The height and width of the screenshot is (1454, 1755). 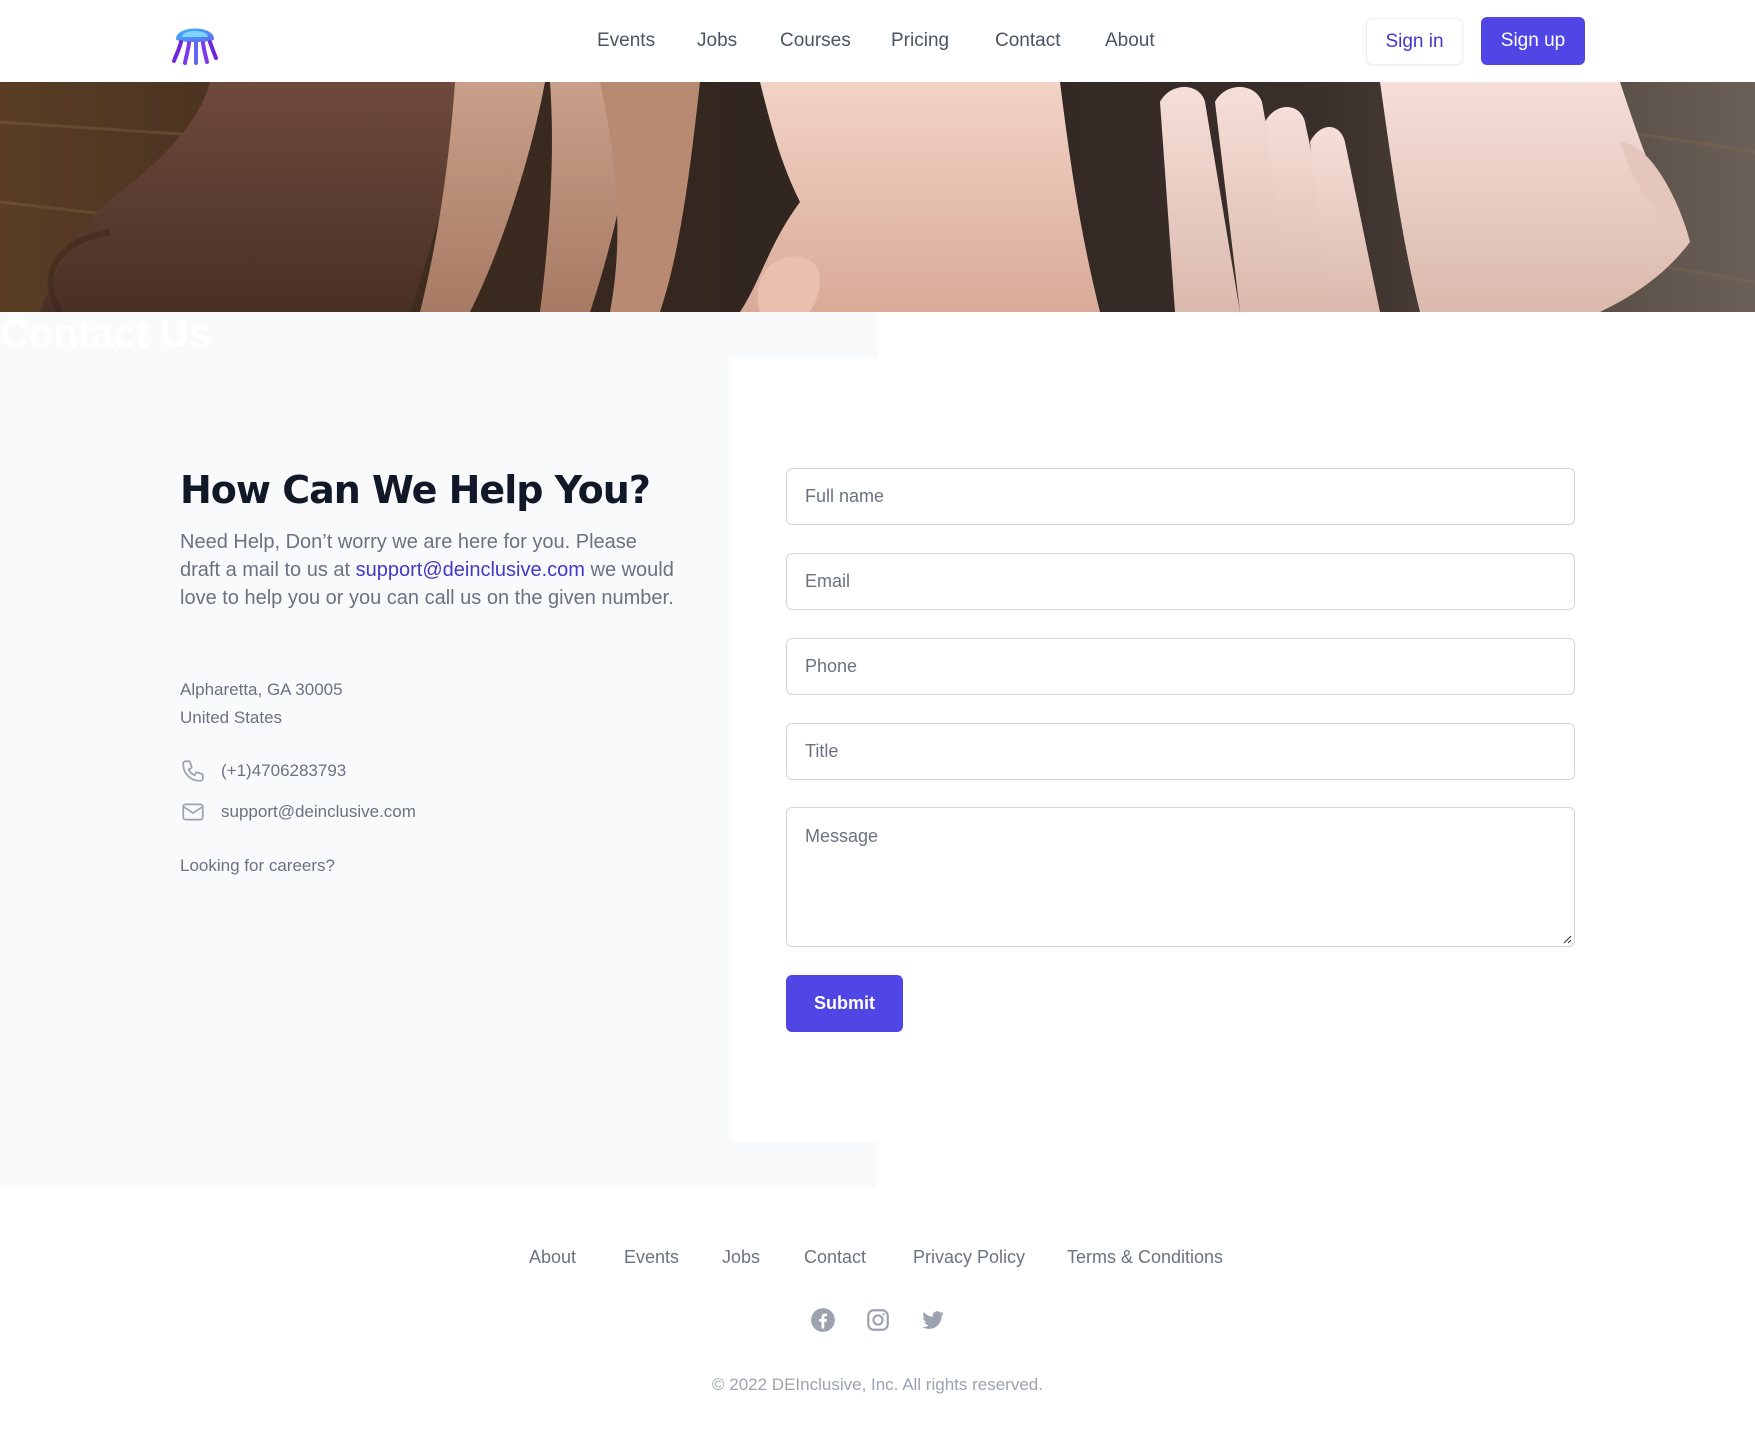 I want to click on sign-up-button: Sign up, so click(x=1533, y=41).